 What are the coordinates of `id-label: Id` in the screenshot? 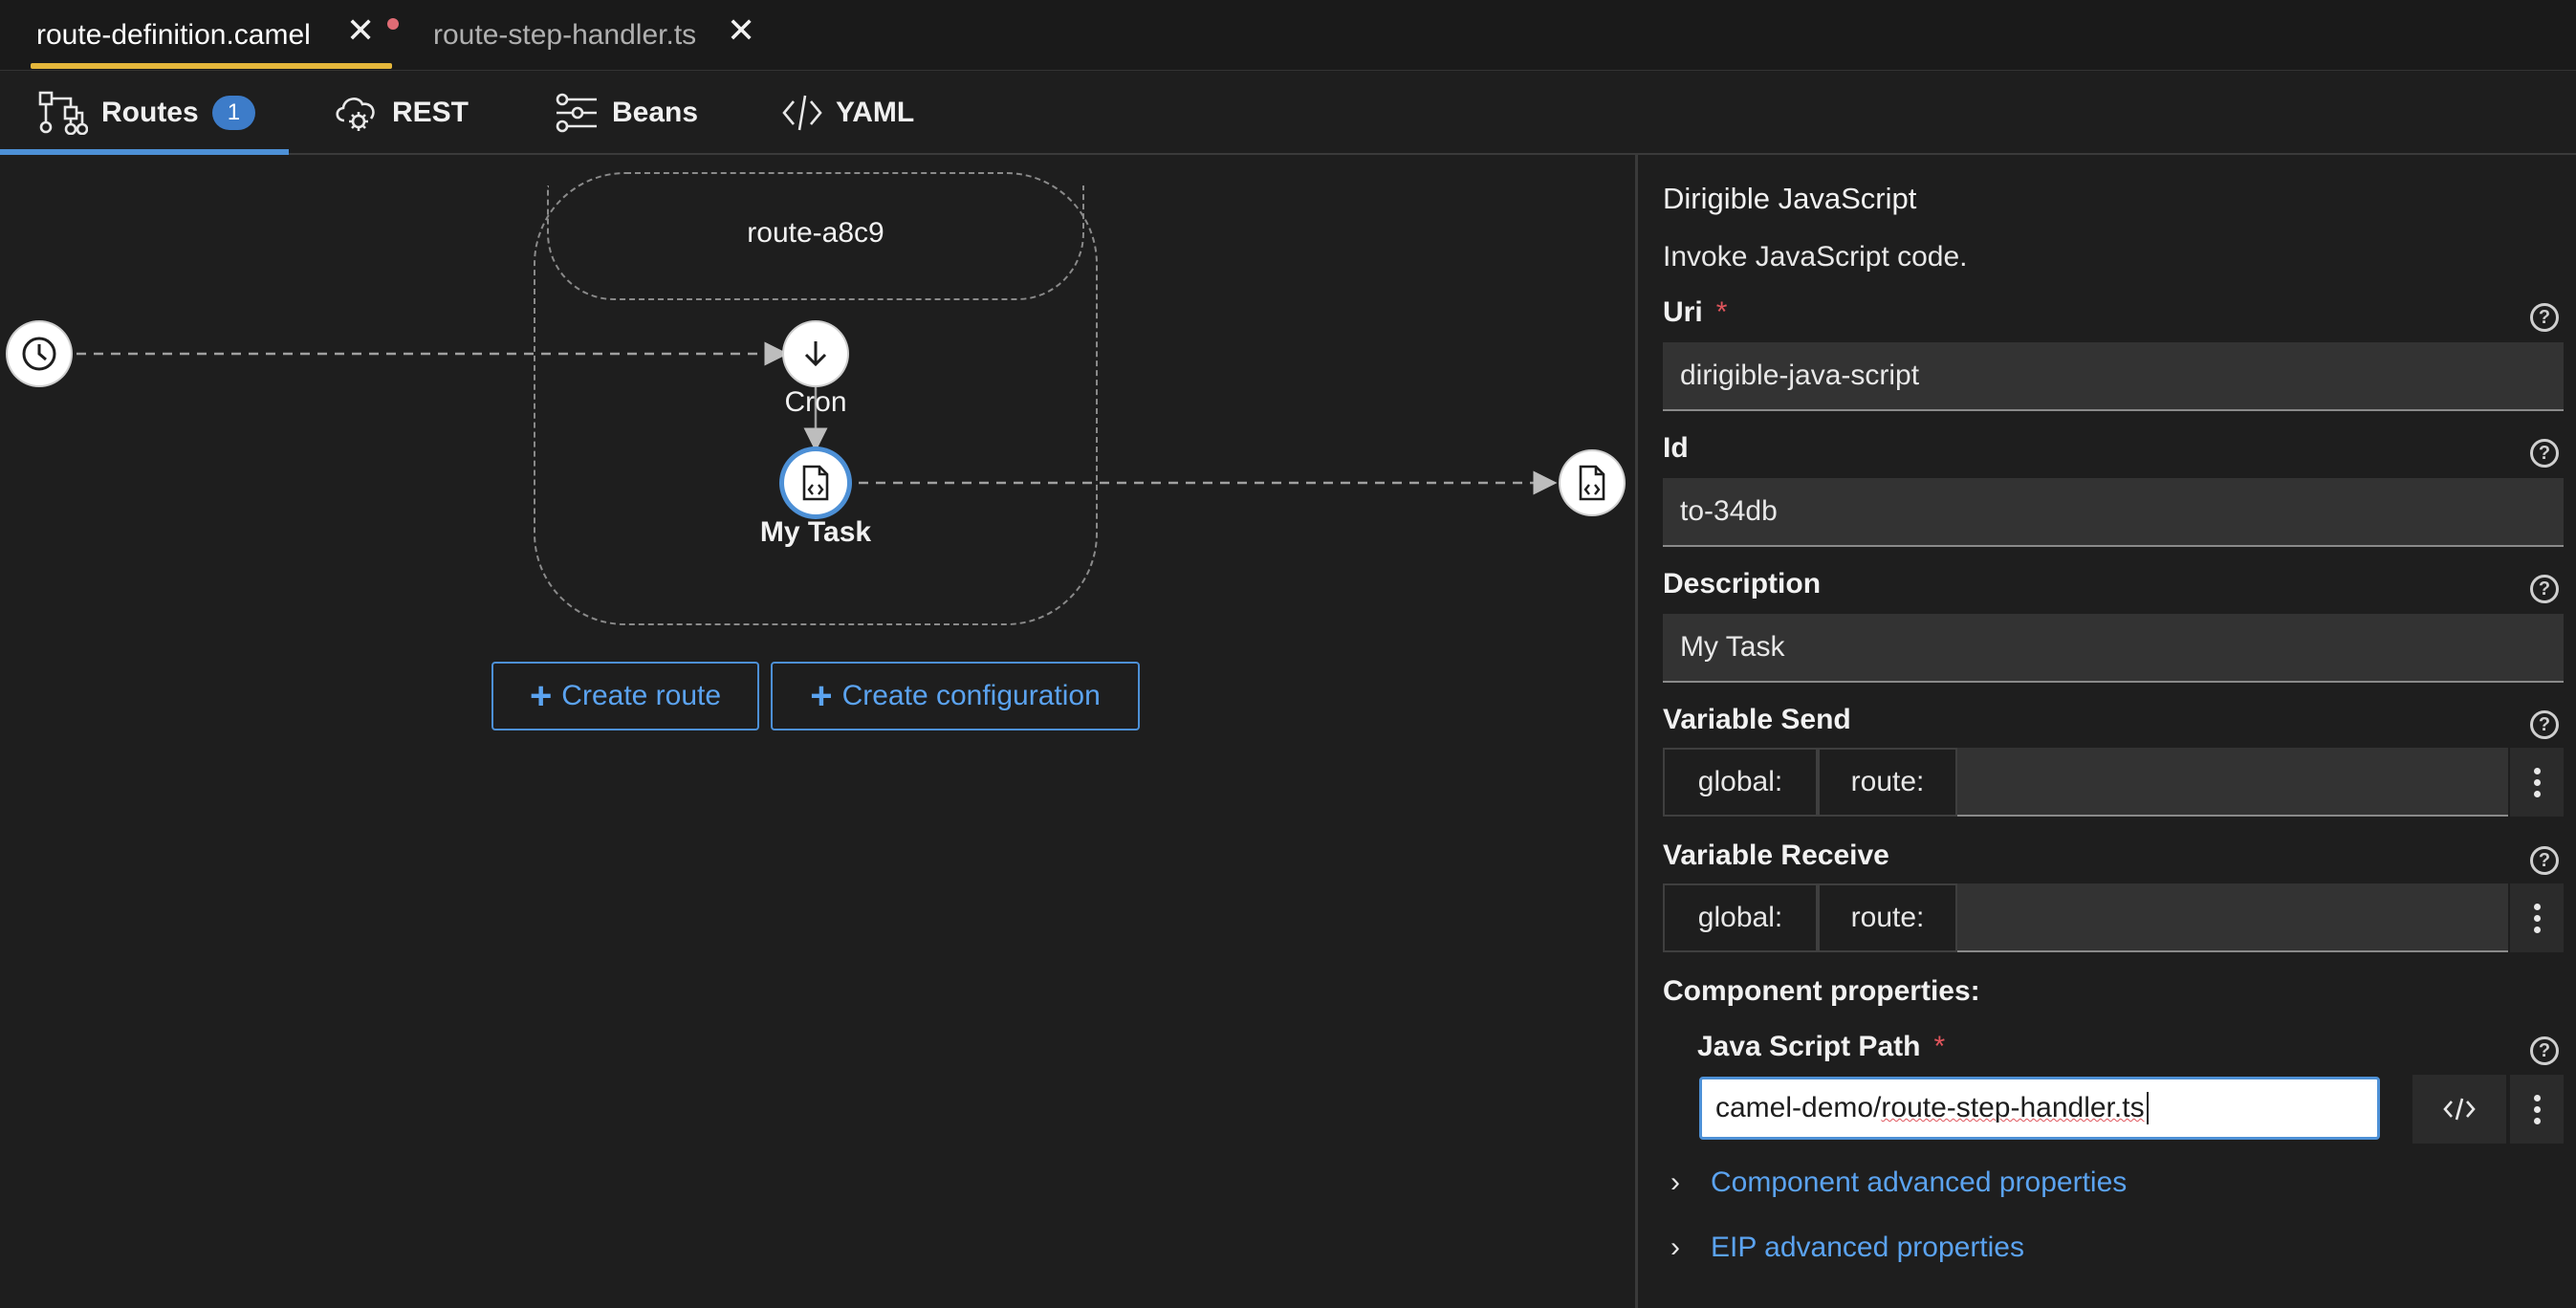 It's located at (1676, 448).